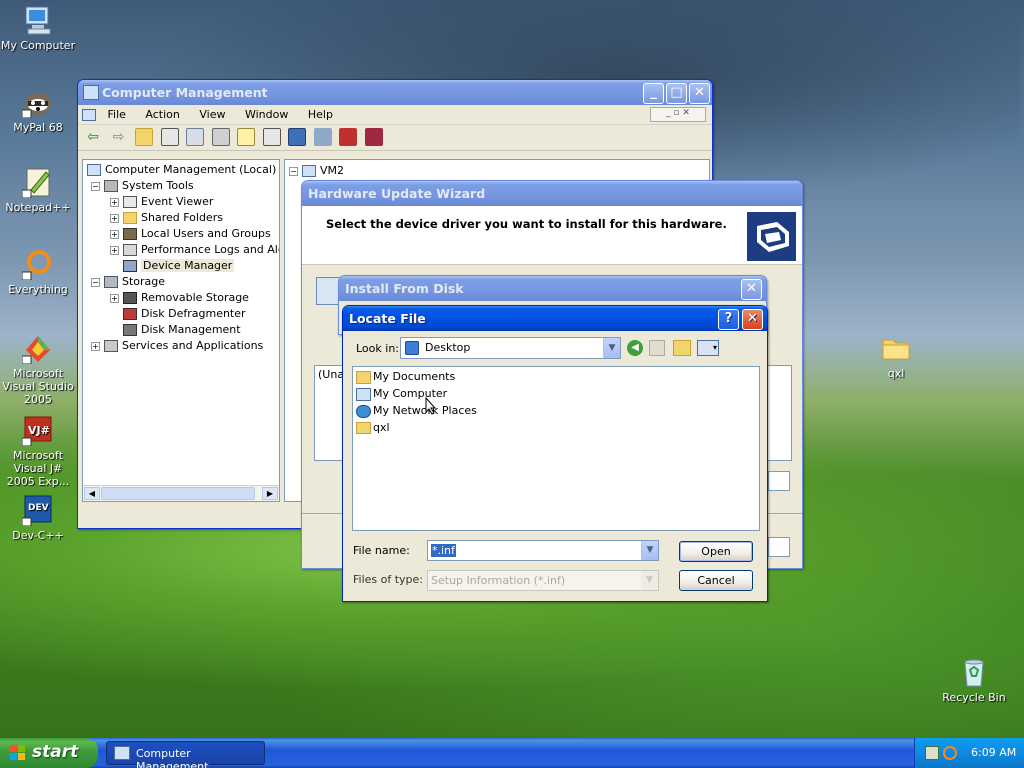 The height and width of the screenshot is (768, 1024). I want to click on desktop-icon-qxl: qxl, so click(896, 356).